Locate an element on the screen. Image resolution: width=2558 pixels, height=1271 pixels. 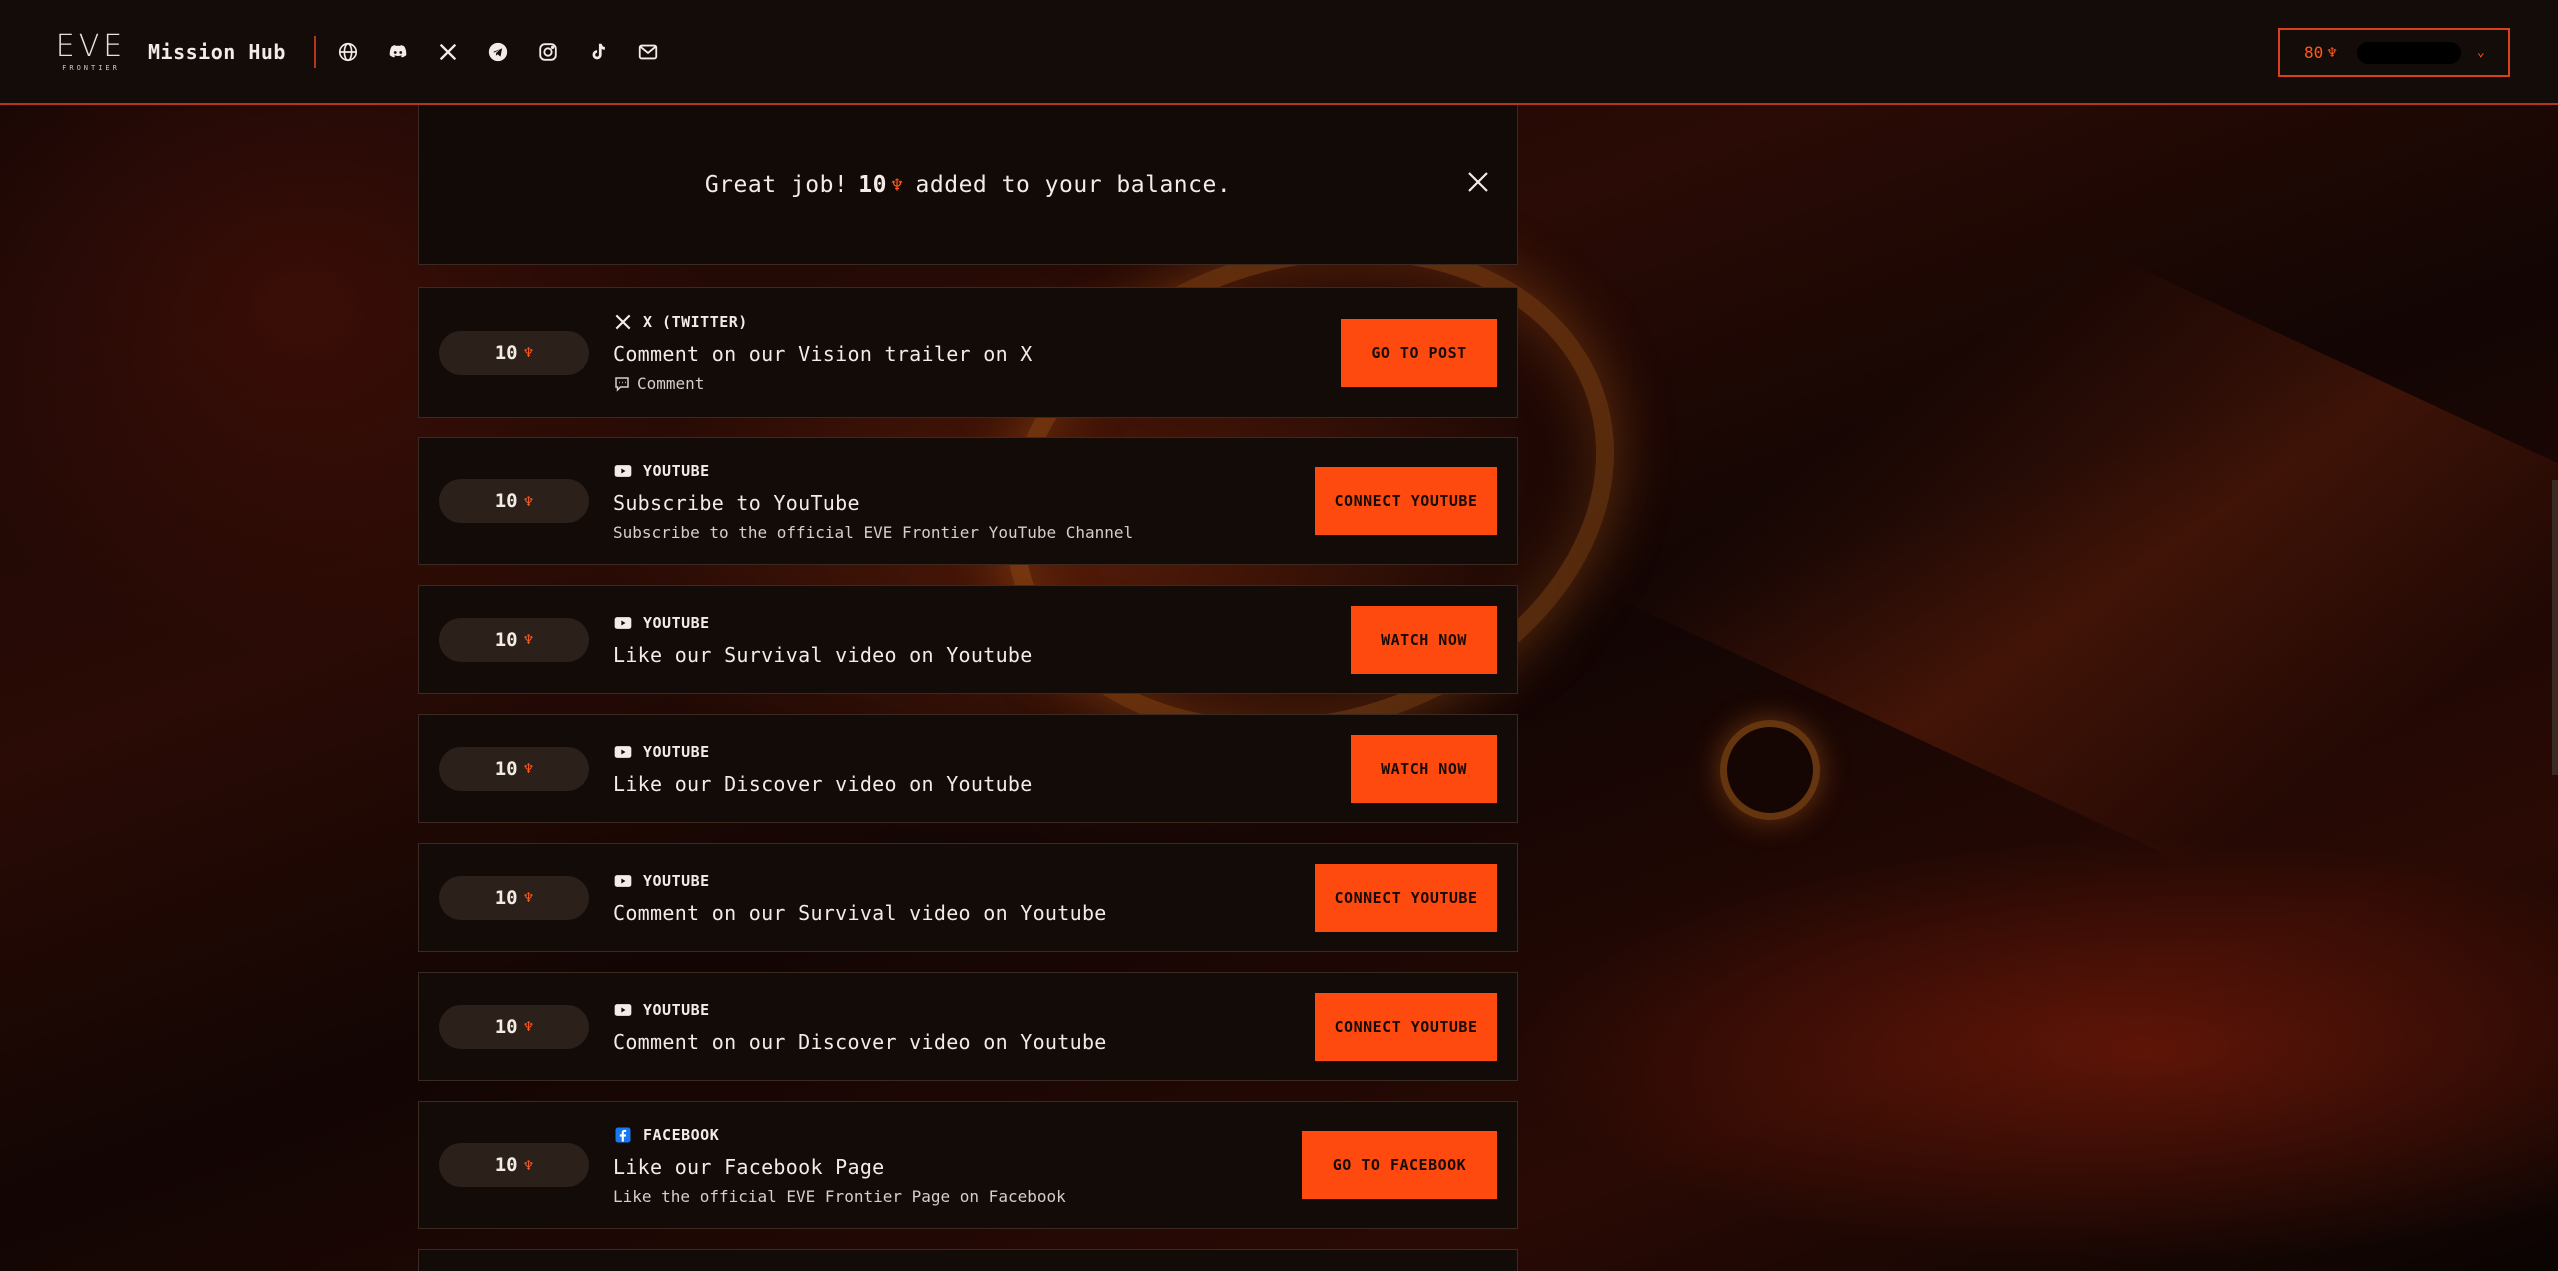
eve-frontier-logo: EVE FRONTIER is located at coordinates (91, 50).